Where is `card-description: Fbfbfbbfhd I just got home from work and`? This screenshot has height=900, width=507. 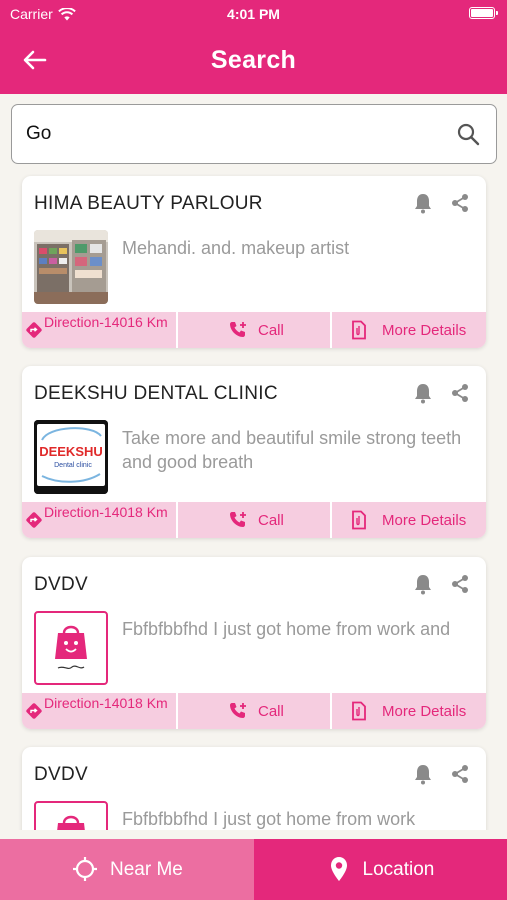
card-description: Fbfbfbbfhd I just got home from work and is located at coordinates (286, 629).